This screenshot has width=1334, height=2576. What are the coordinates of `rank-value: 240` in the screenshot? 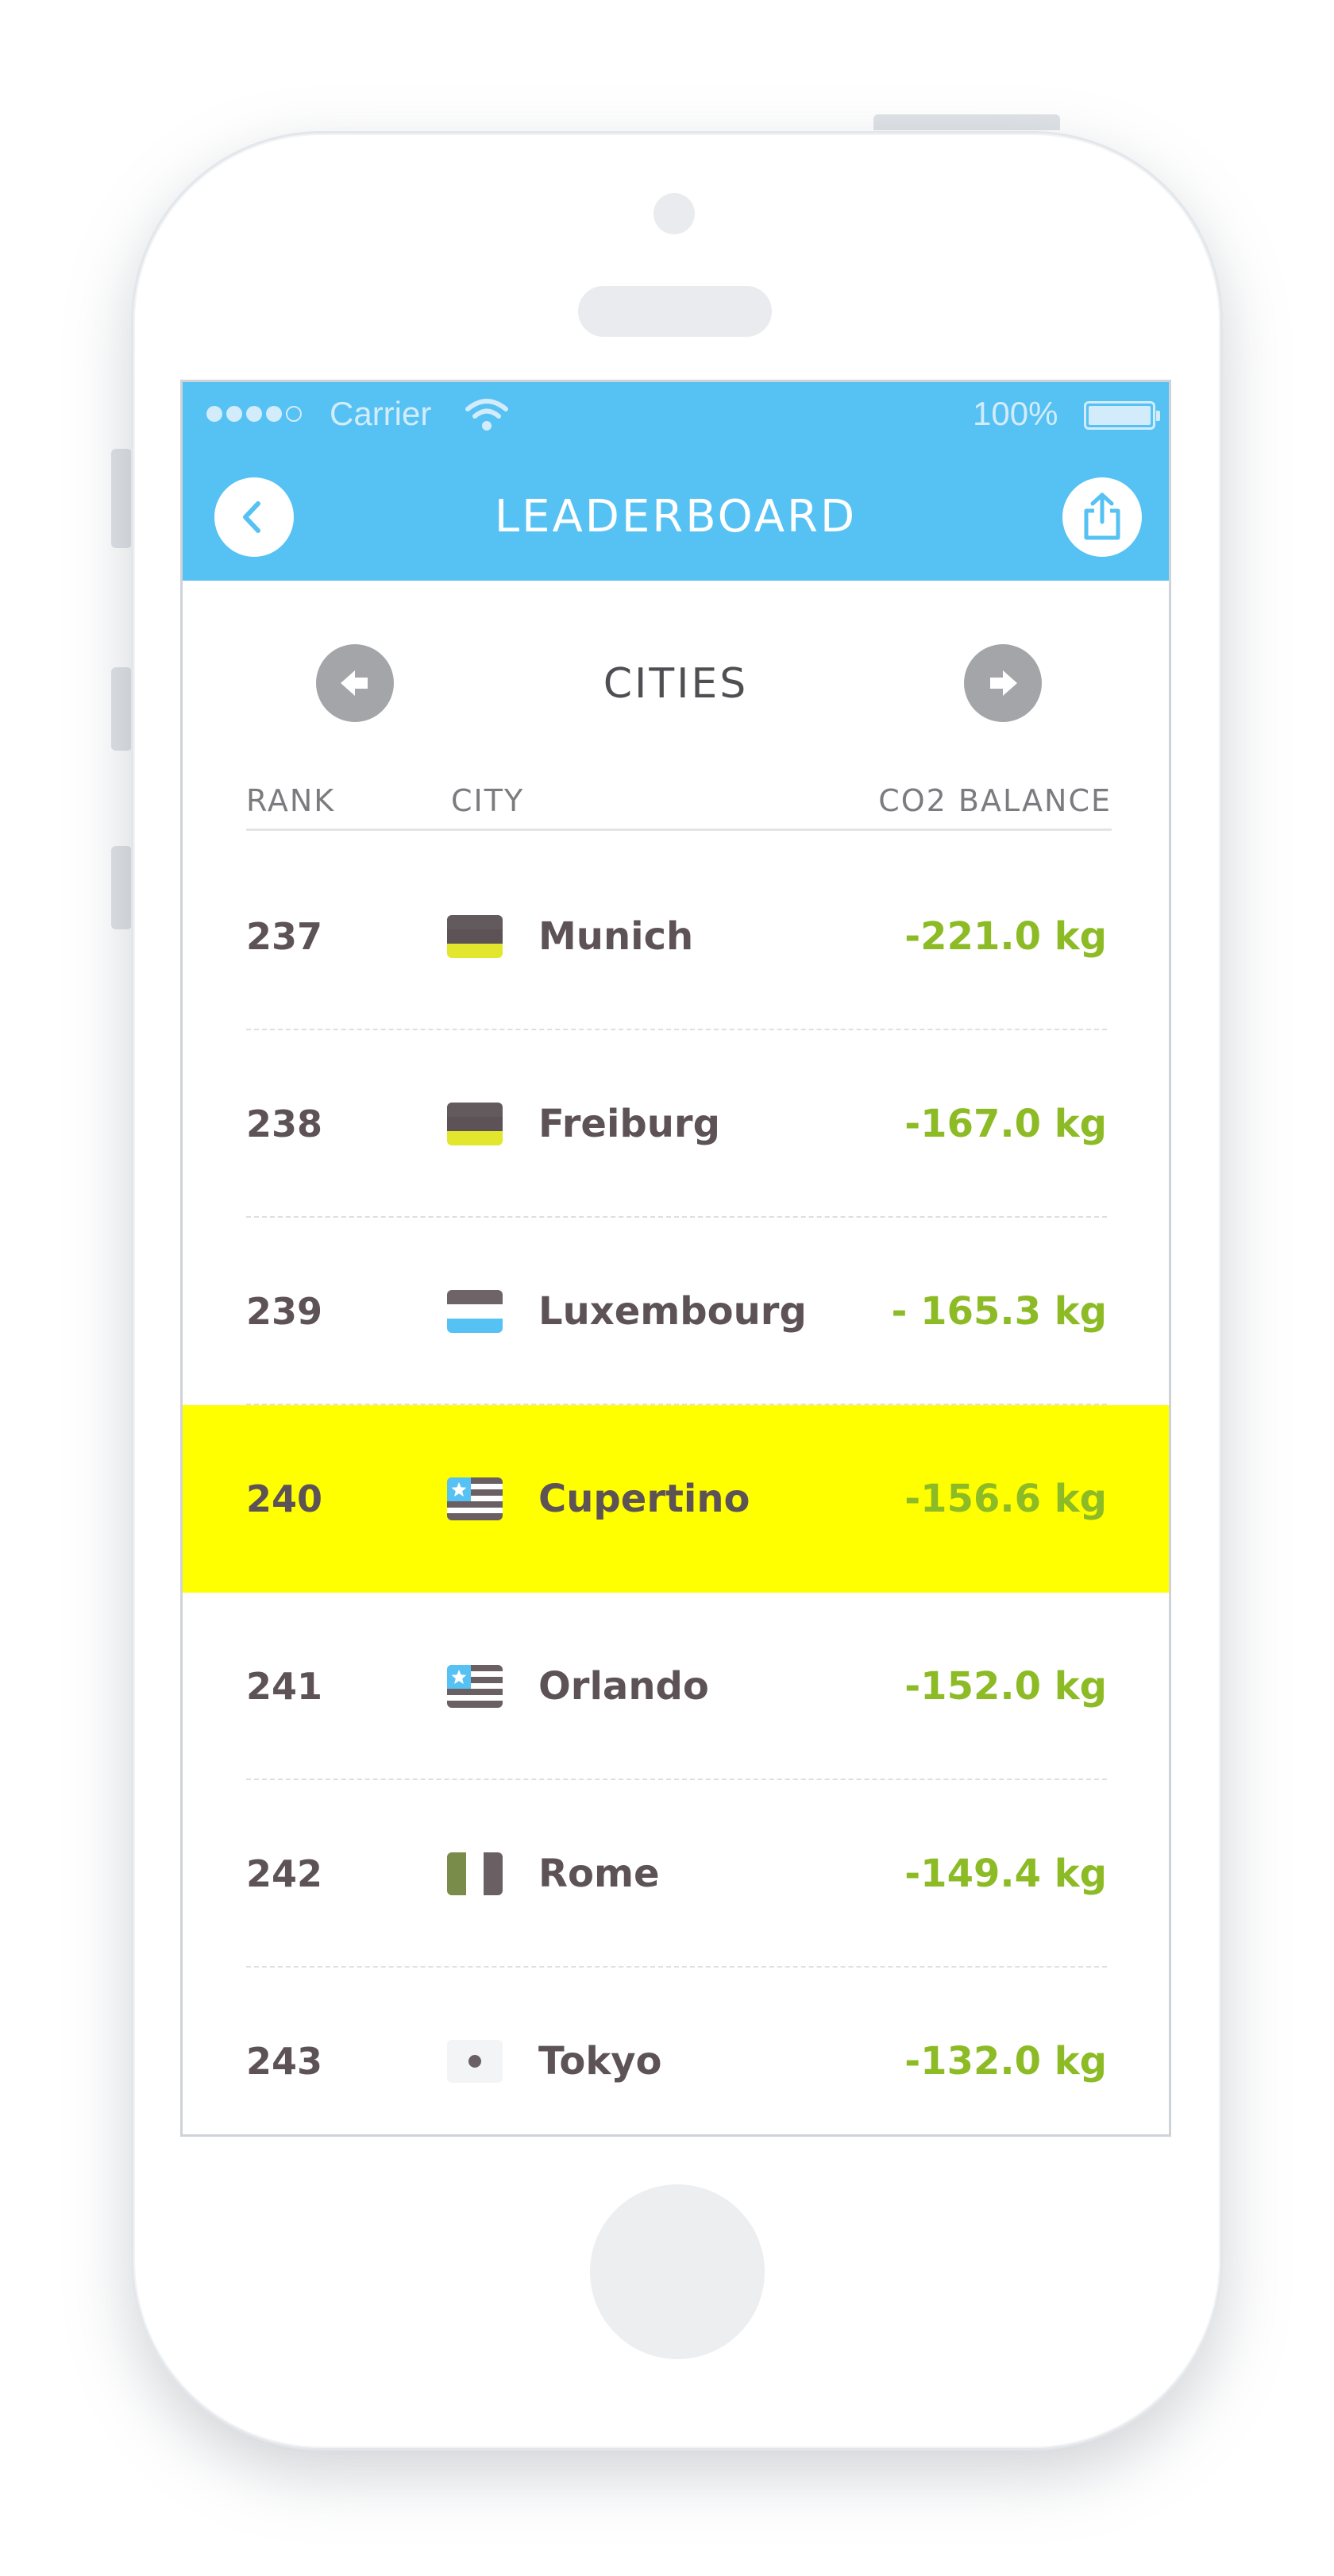 It's located at (284, 1498).